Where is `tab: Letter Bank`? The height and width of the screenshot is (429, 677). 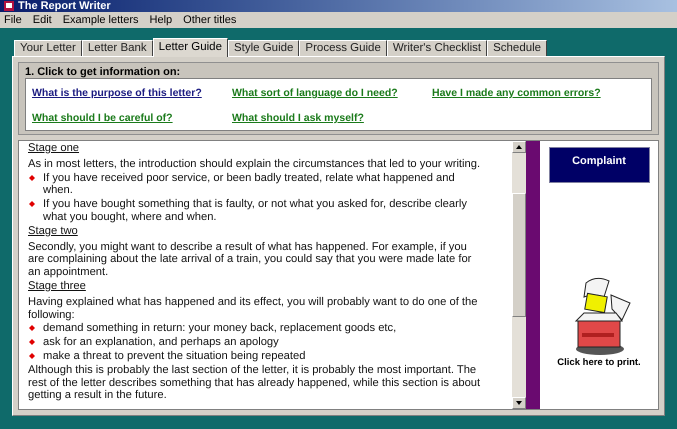
tab: Letter Bank is located at coordinates (117, 48).